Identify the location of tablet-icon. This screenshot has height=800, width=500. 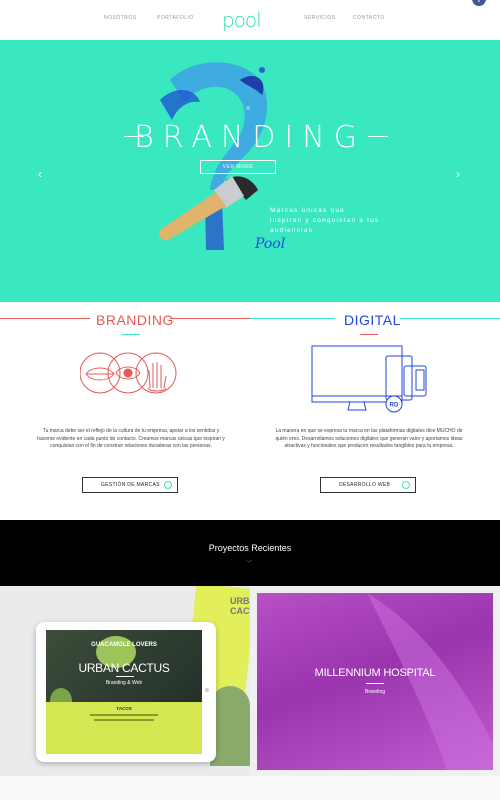
(399, 378).